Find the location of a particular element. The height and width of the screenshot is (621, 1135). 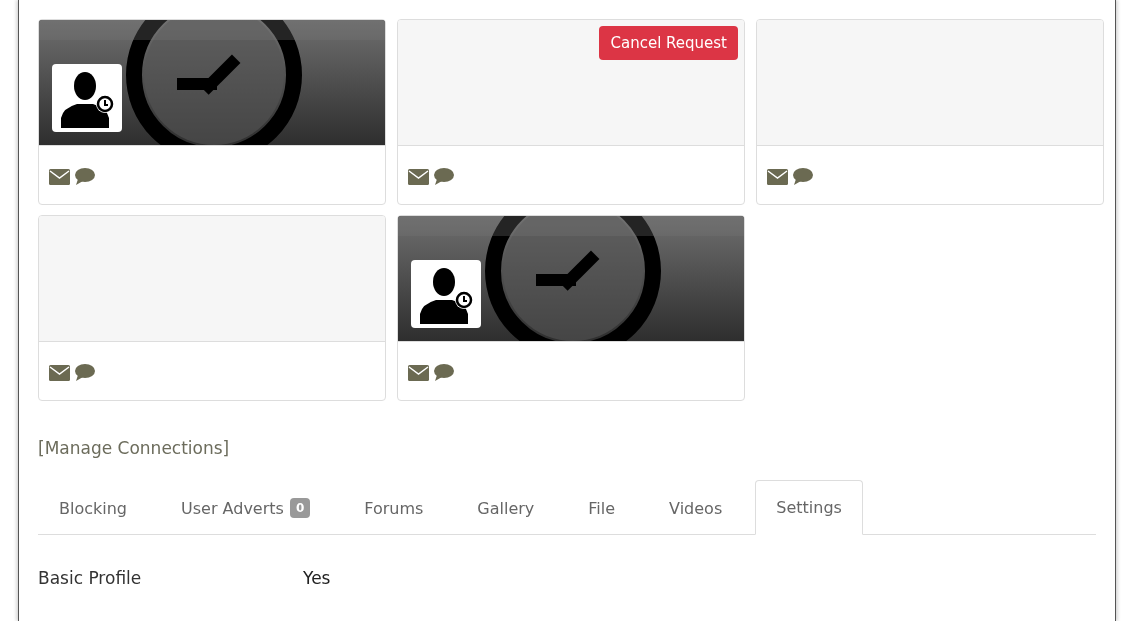

tab: Gallery is located at coordinates (506, 507).